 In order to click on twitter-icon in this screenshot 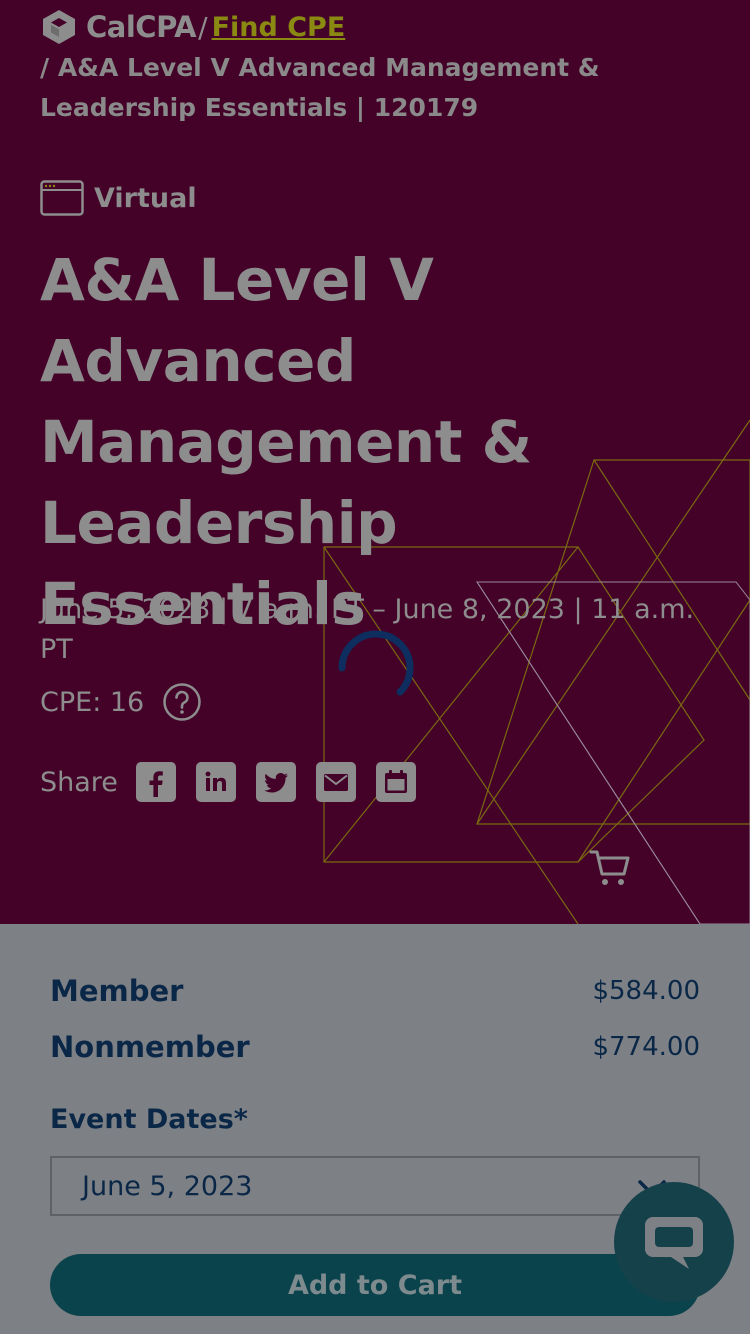, I will do `click(276, 783)`.